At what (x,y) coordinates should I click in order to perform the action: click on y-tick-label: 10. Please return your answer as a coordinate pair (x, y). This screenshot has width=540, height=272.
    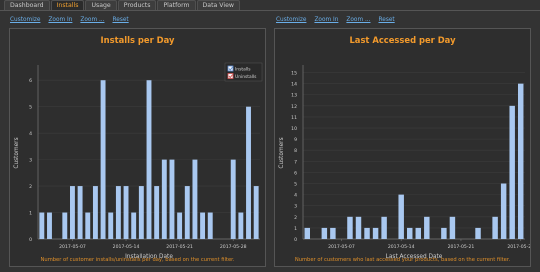
    Looking at the image, I should click on (294, 129).